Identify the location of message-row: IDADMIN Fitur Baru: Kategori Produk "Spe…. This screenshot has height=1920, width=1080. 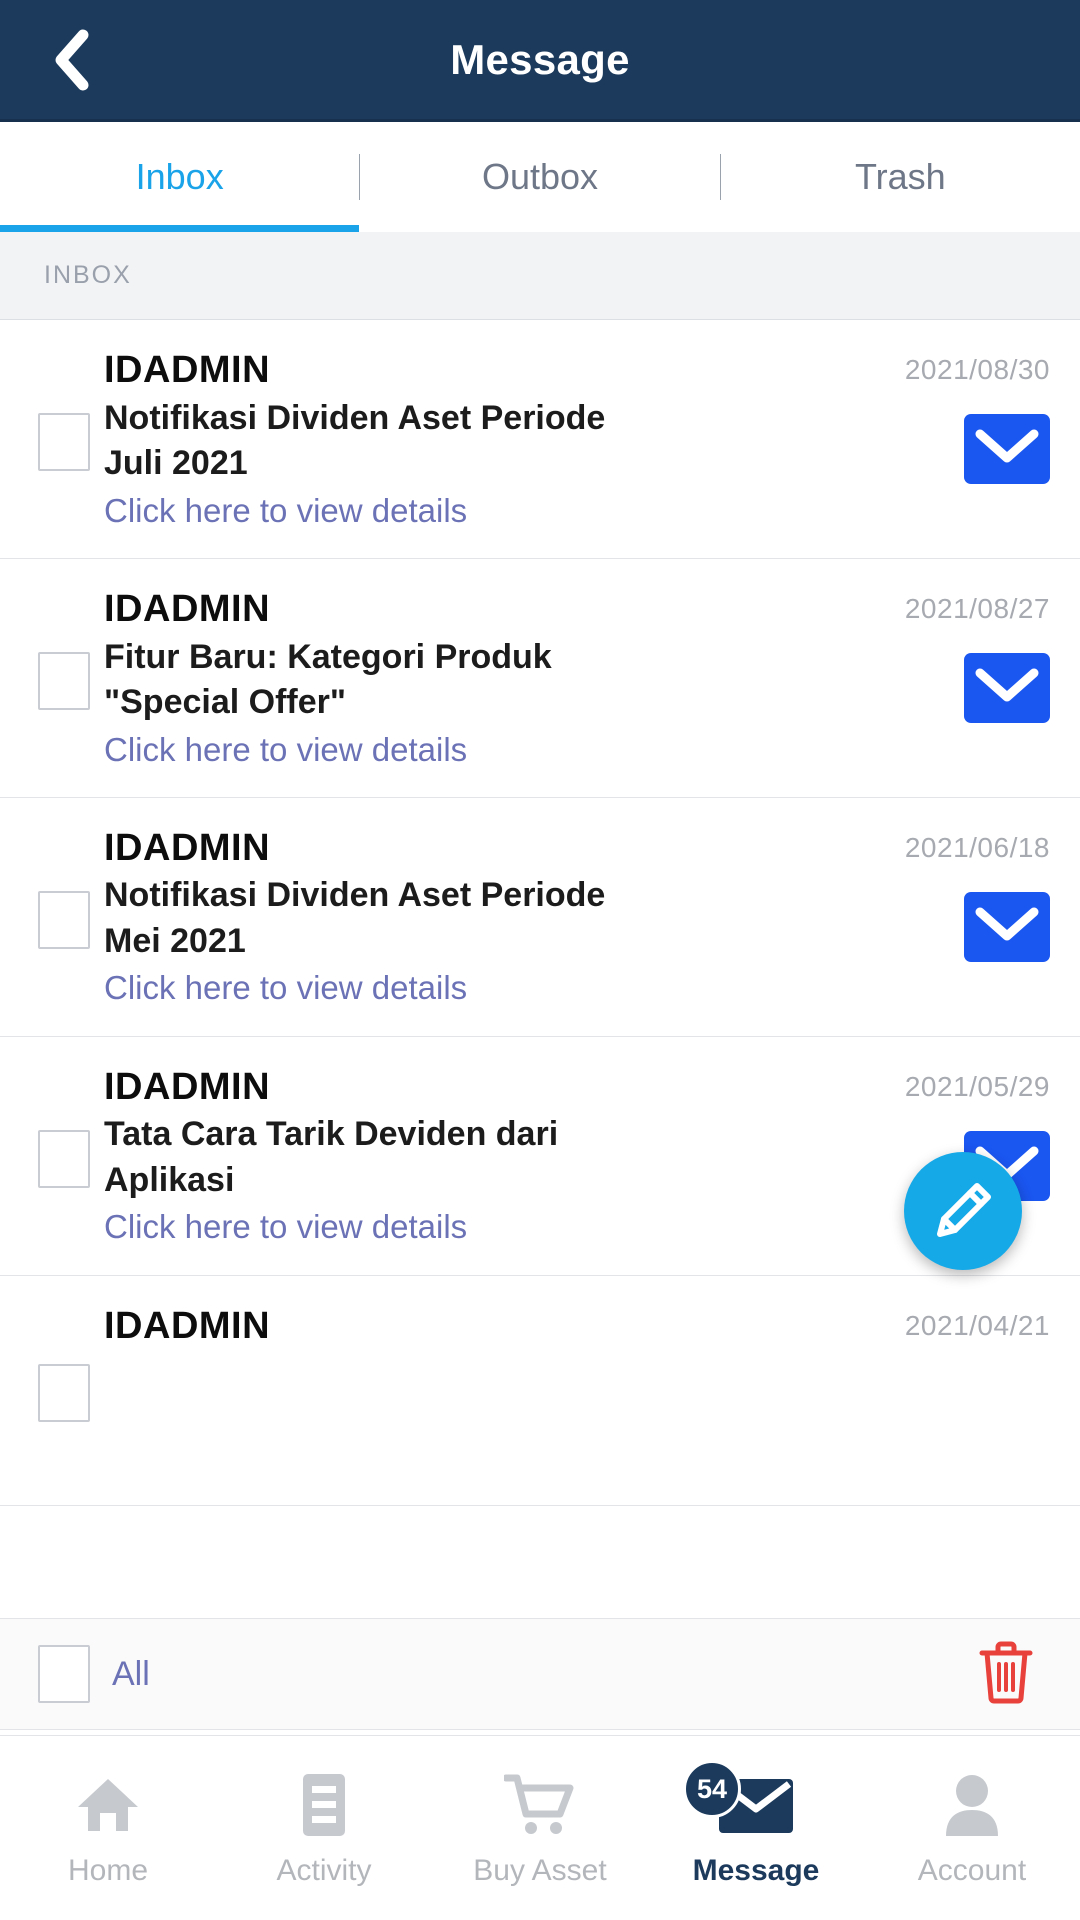
(540, 678).